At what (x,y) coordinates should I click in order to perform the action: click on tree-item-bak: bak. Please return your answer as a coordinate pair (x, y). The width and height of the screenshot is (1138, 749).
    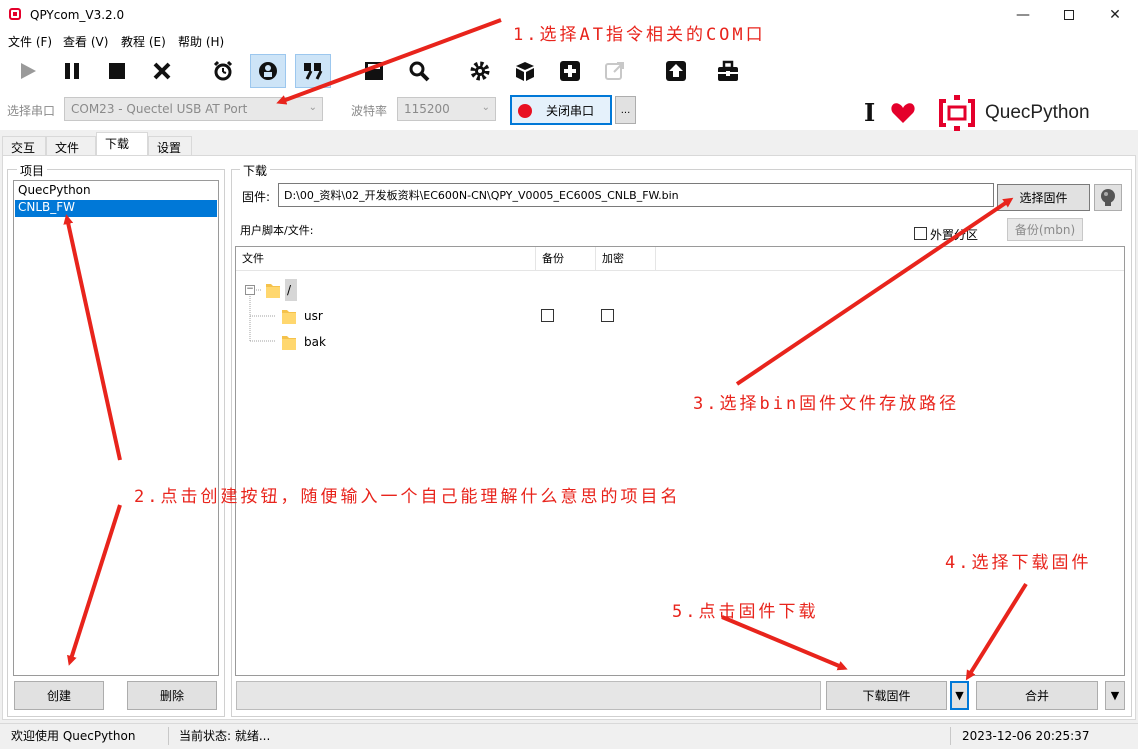
    Looking at the image, I should click on (315, 342).